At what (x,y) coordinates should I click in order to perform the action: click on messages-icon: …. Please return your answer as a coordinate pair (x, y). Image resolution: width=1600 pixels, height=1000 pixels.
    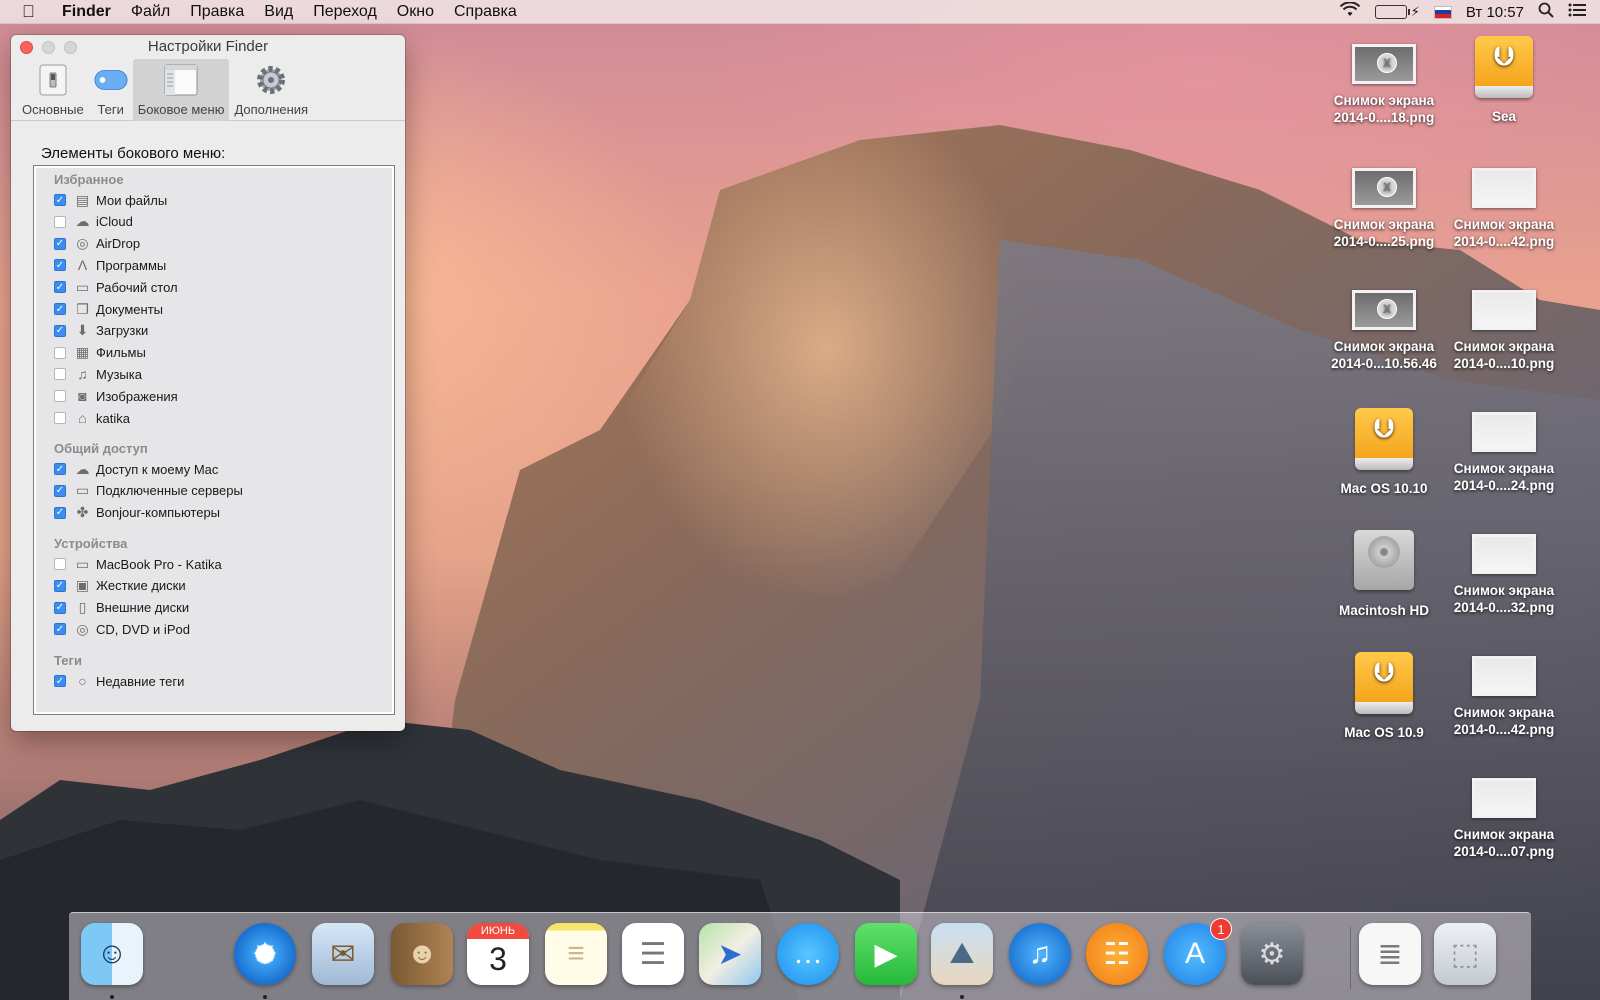
    Looking at the image, I should click on (808, 954).